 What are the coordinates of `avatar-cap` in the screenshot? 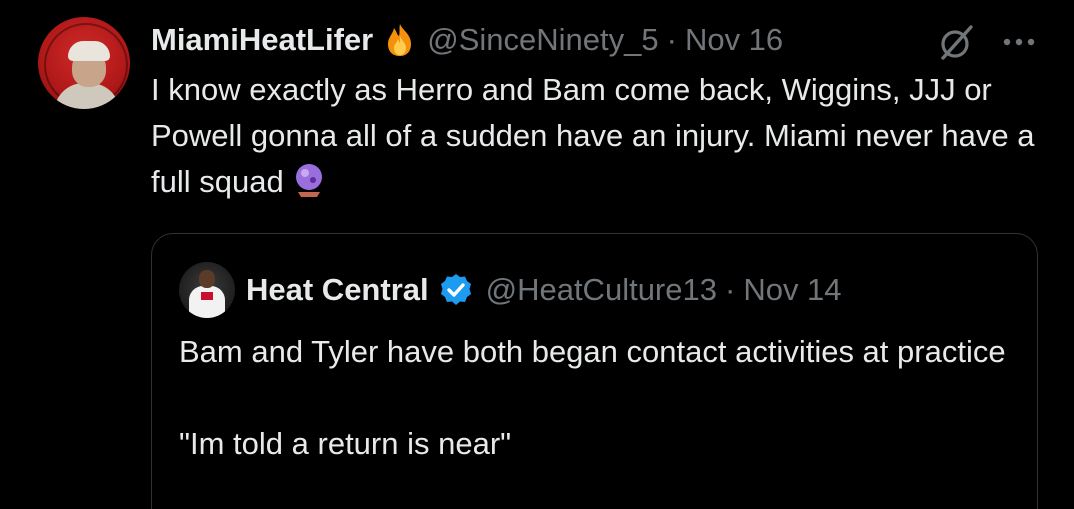 It's located at (89, 51).